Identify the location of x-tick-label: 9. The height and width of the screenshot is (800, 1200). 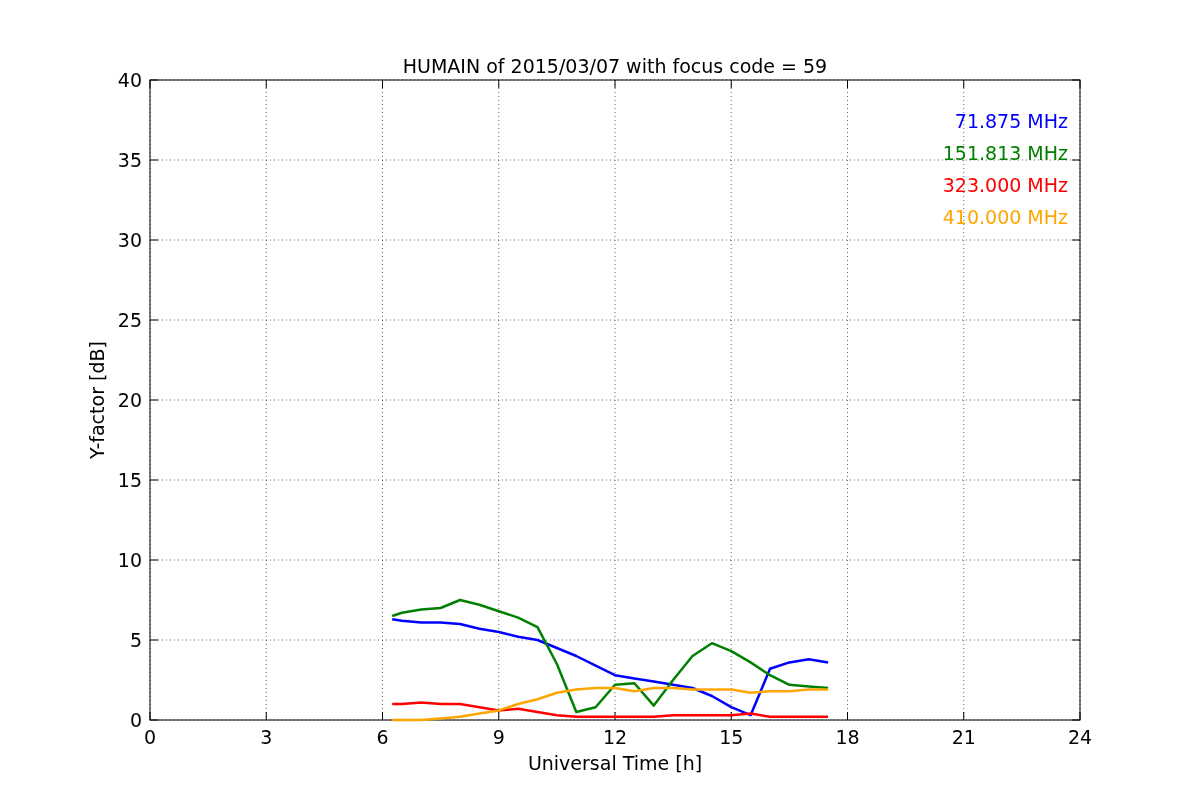
(498, 737).